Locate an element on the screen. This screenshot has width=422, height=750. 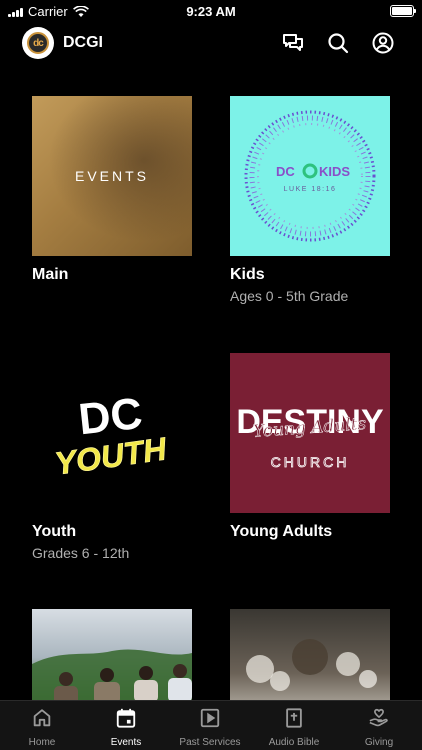
events-image: EVENTS is located at coordinates (112, 176).